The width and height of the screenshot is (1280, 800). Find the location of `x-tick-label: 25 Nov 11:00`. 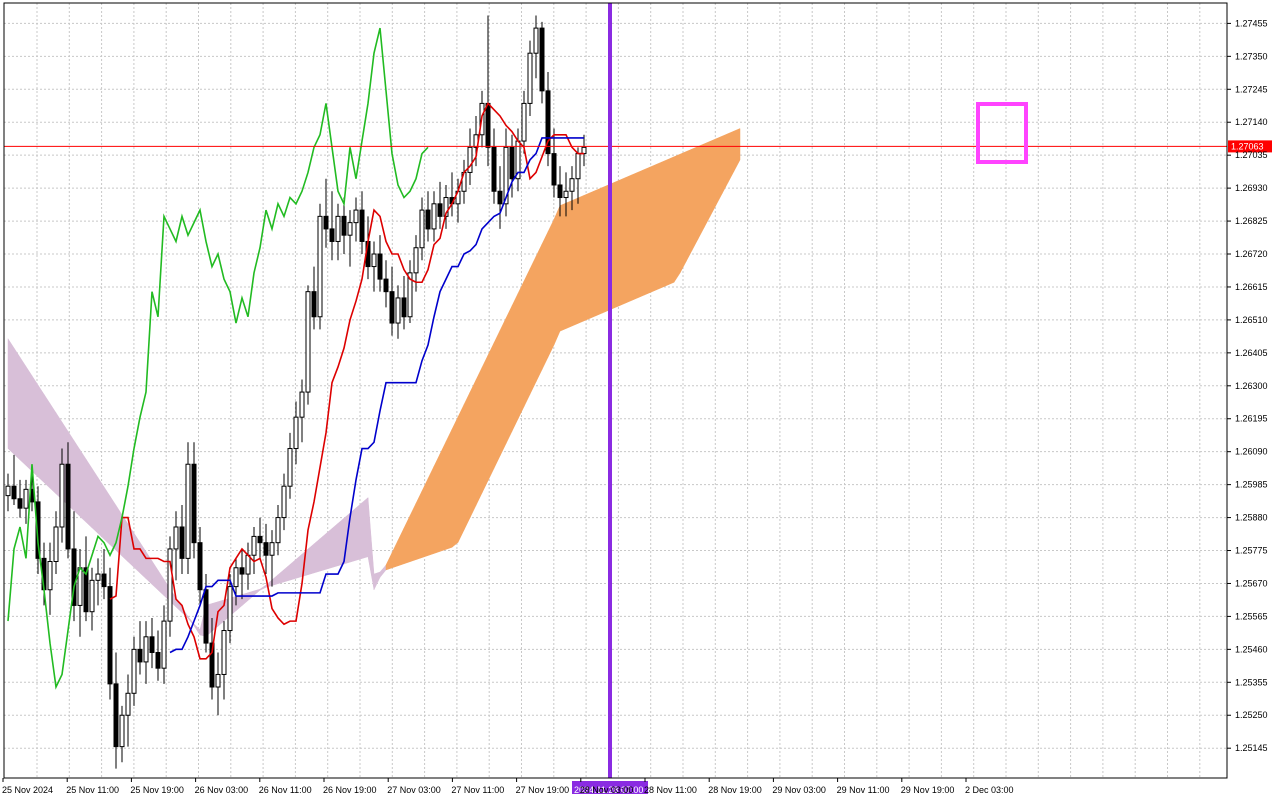

x-tick-label: 25 Nov 11:00 is located at coordinates (92, 790).